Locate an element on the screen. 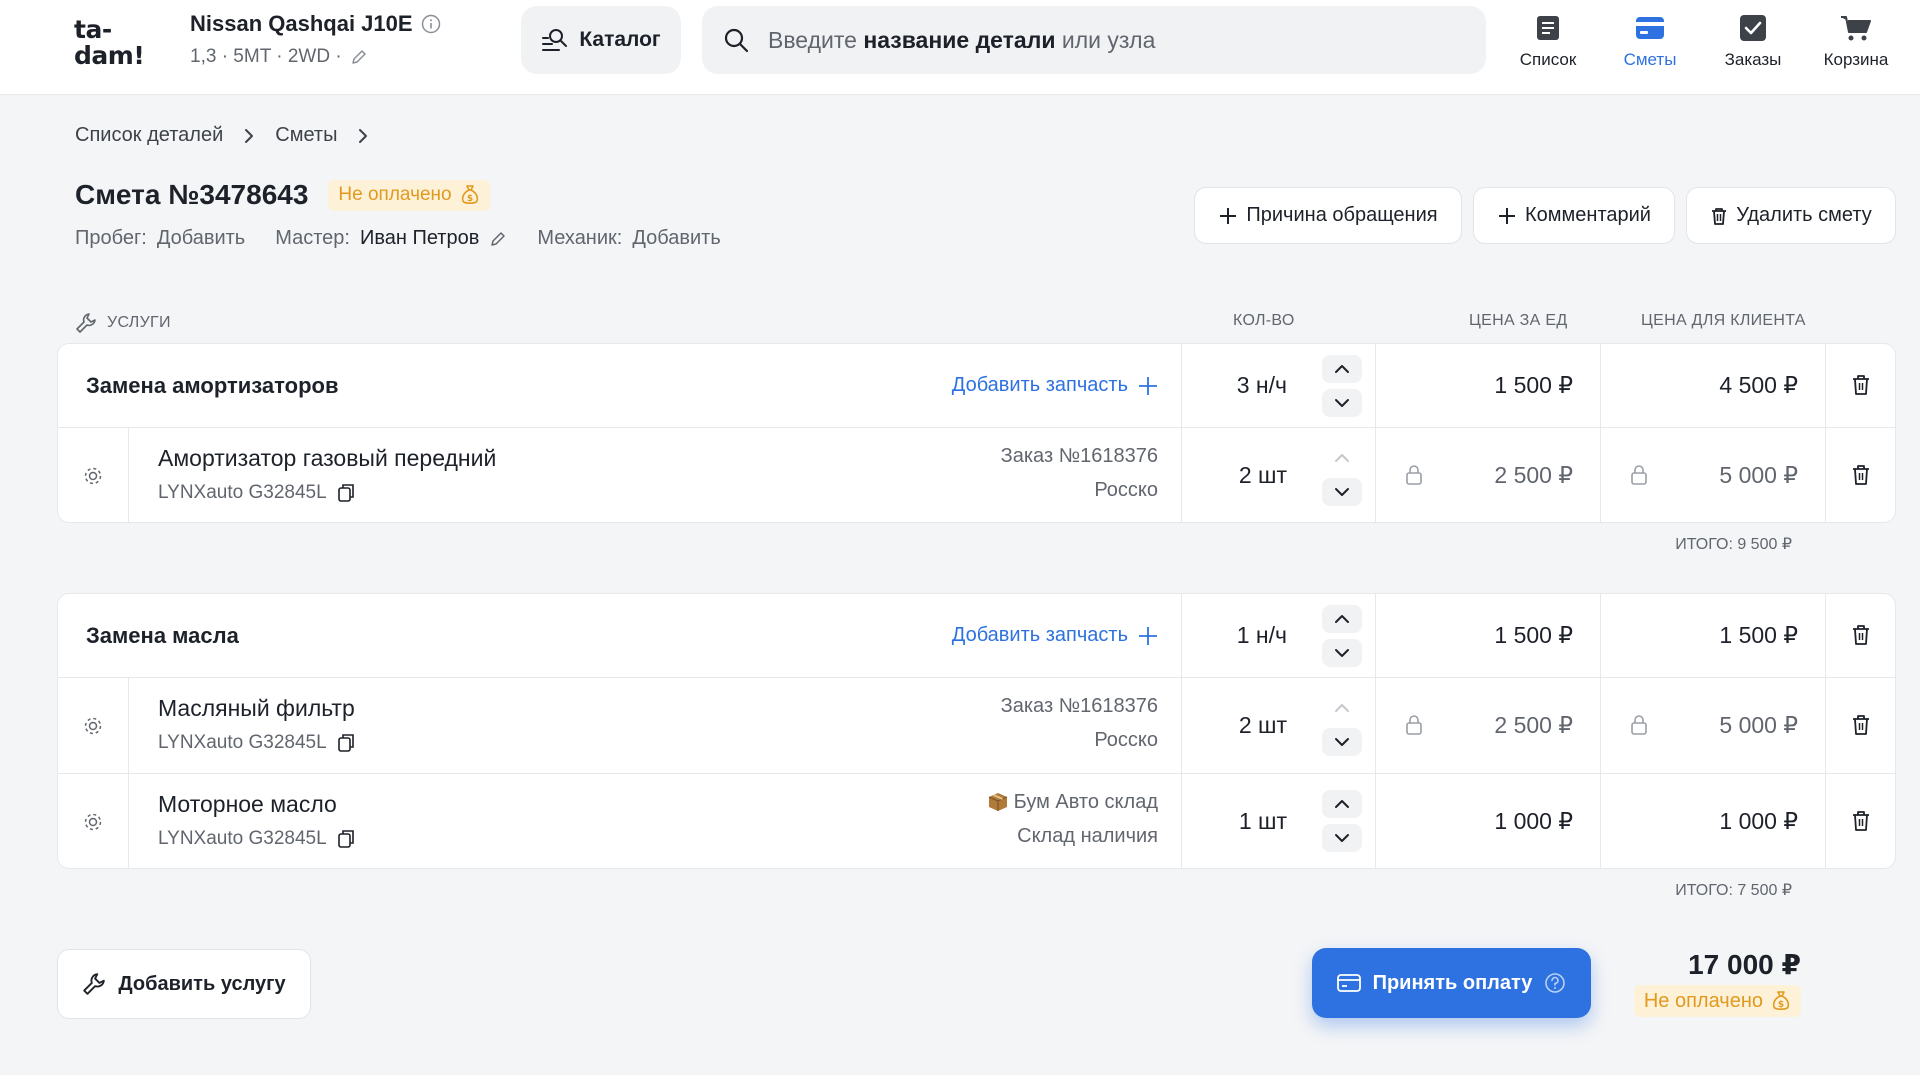 The image size is (1920, 1075). add-reason-button: Причина обращения is located at coordinates (1328, 215).